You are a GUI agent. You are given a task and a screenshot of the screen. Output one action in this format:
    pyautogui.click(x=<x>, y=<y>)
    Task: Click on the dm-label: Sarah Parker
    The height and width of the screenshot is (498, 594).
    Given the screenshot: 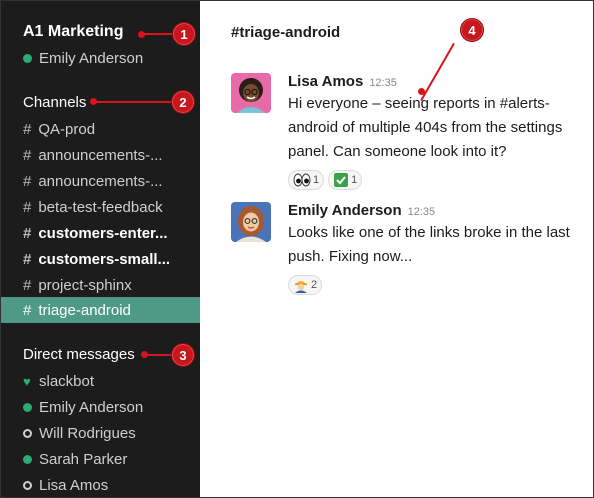 What is the action you would take?
    pyautogui.click(x=83, y=459)
    